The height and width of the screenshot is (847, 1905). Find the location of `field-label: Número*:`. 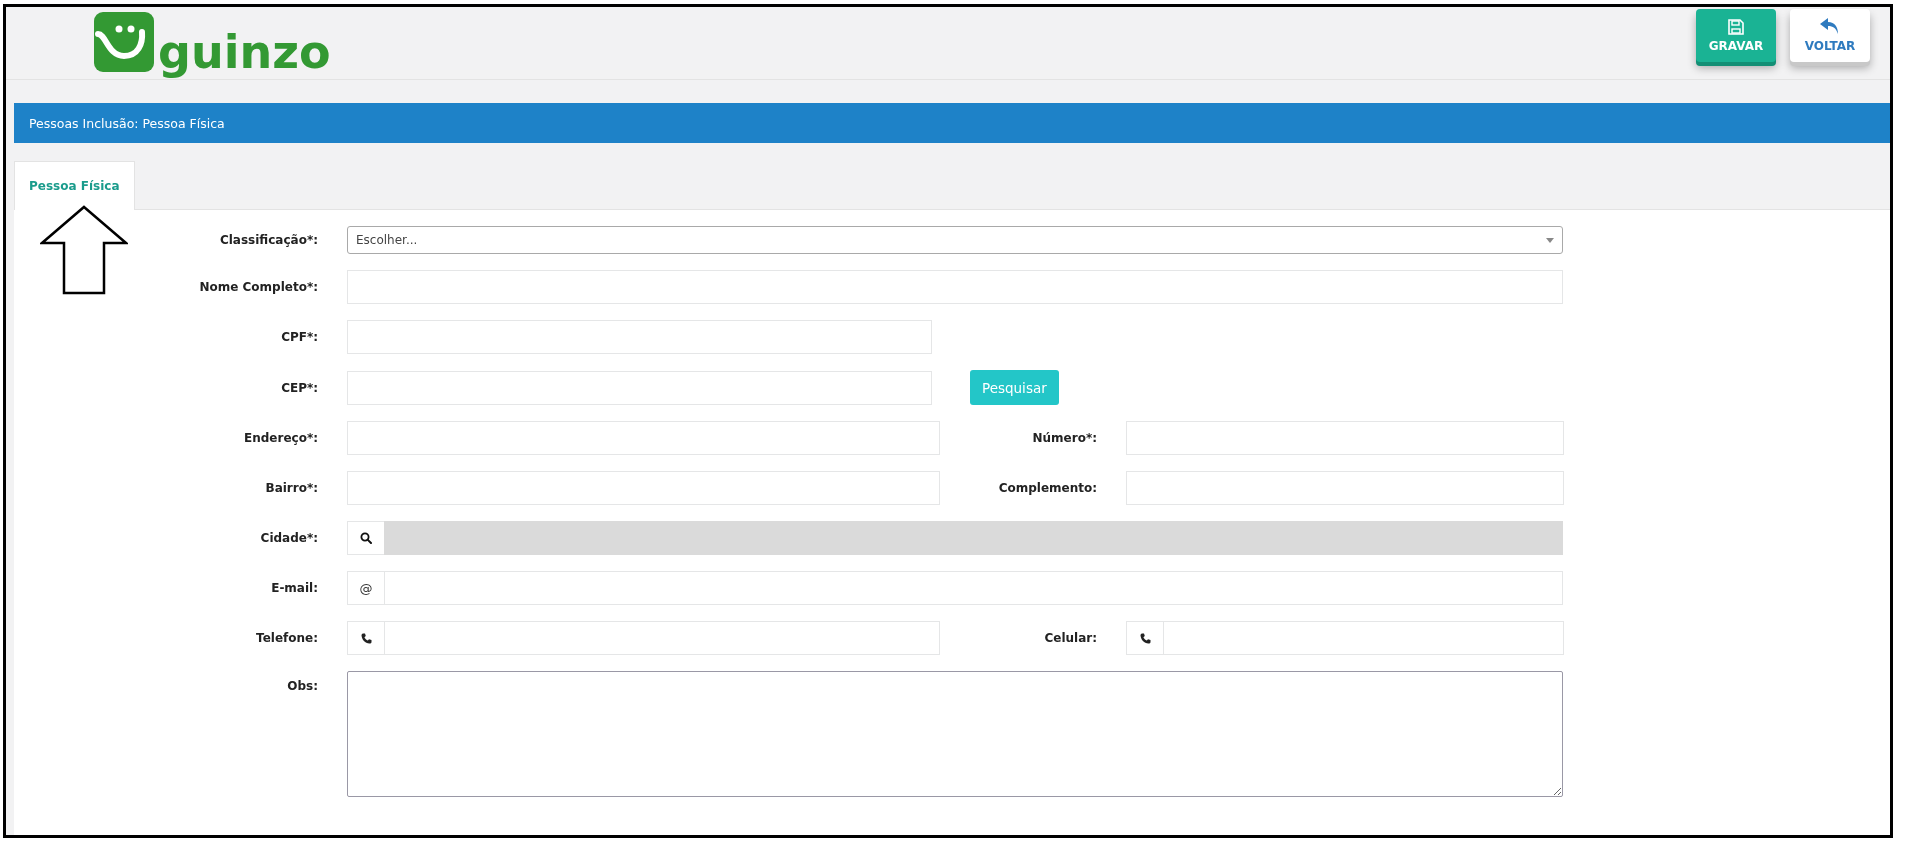

field-label: Número*: is located at coordinates (1064, 438).